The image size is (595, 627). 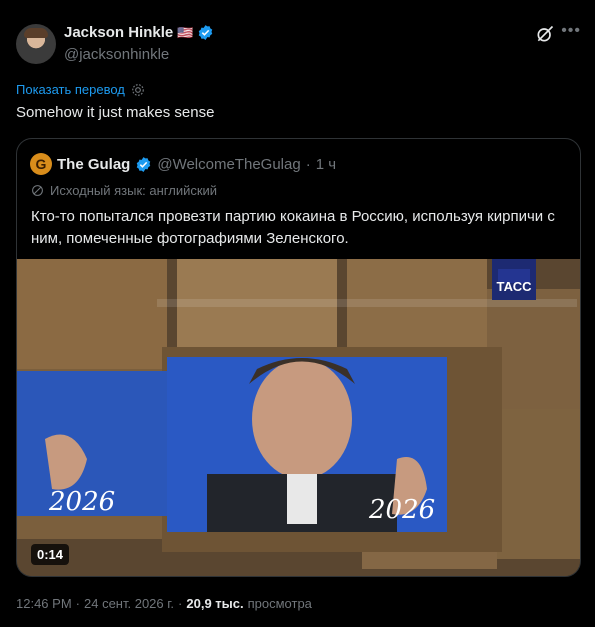 I want to click on avatar, so click(x=36, y=44).